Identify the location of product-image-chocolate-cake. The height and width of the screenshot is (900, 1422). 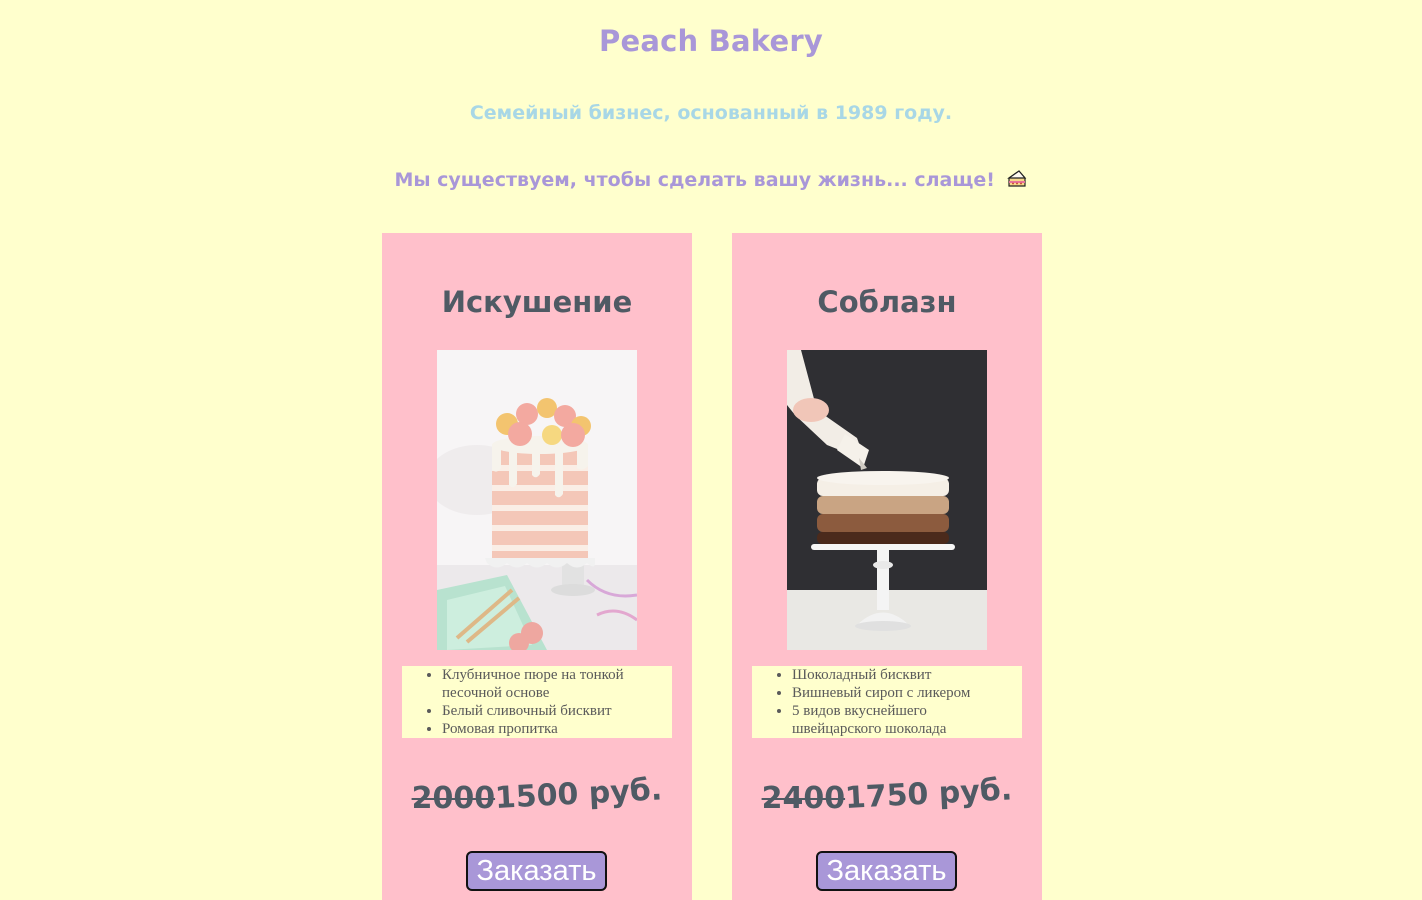
(887, 500).